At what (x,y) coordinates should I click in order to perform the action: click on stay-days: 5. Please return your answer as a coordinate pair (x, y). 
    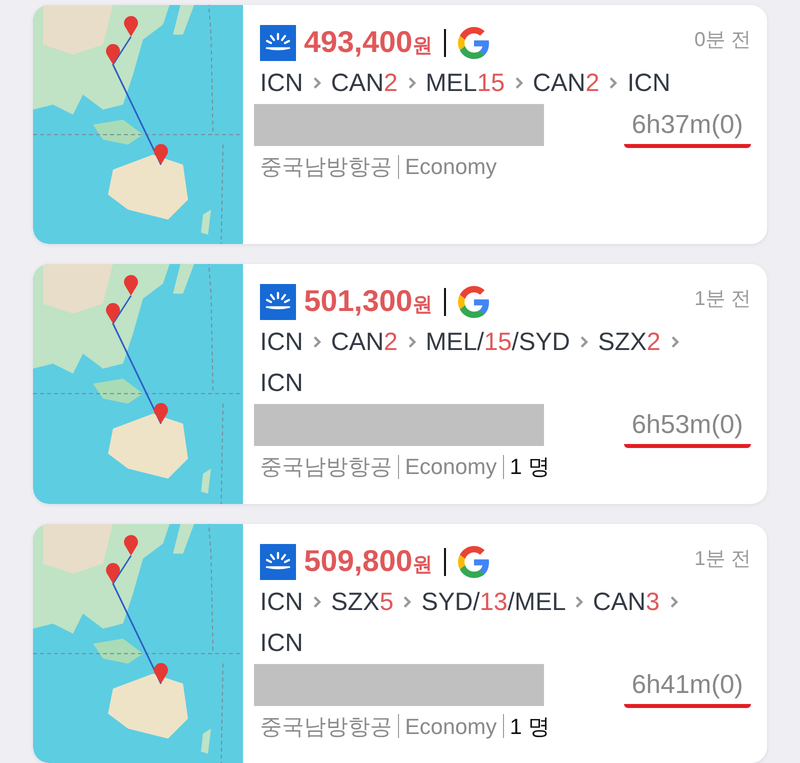
    Looking at the image, I should click on (387, 602).